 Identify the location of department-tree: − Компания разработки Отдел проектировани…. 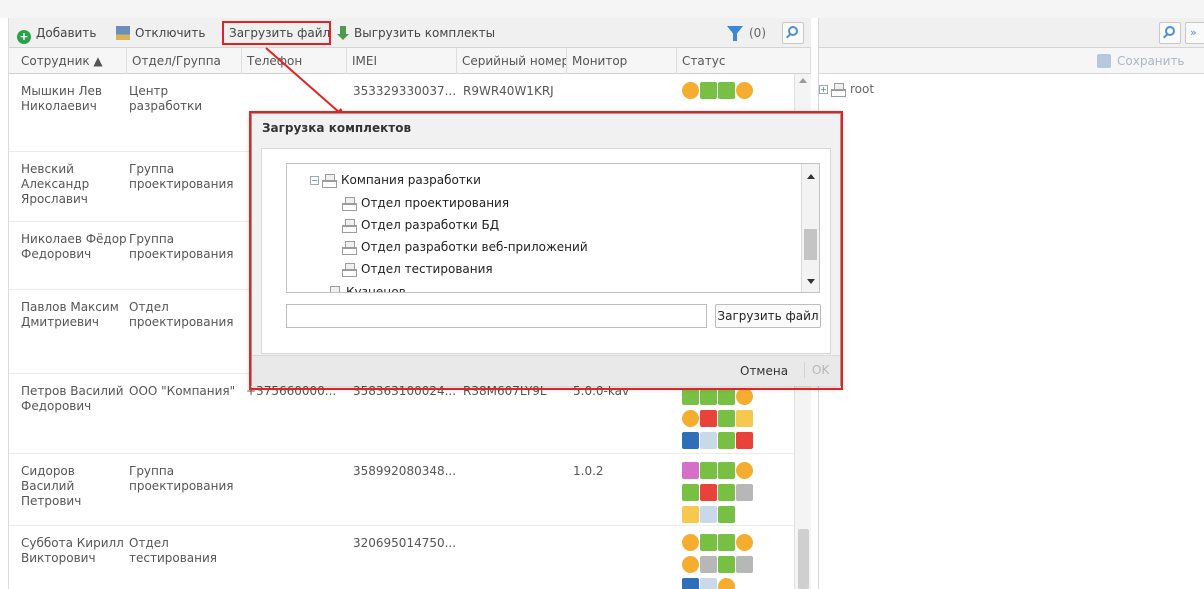
(553, 228).